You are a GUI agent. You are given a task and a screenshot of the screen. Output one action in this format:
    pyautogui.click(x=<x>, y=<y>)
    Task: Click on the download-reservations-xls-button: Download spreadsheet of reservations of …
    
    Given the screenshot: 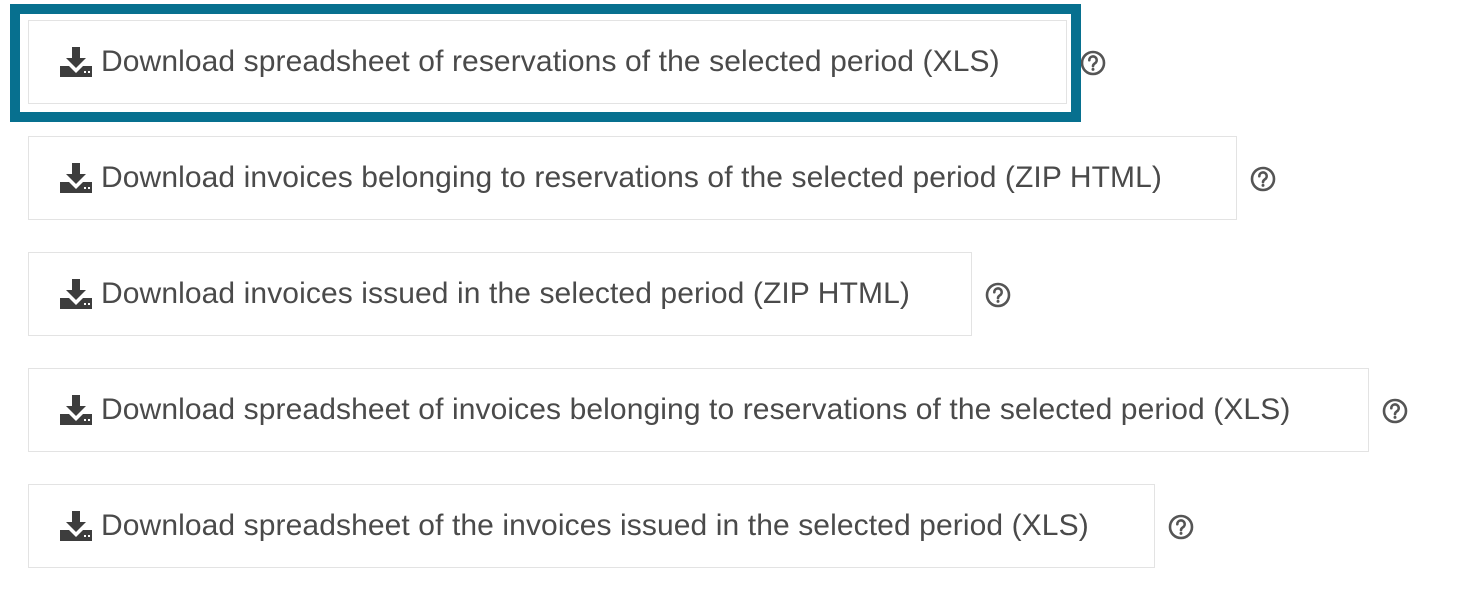 What is the action you would take?
    pyautogui.click(x=547, y=62)
    